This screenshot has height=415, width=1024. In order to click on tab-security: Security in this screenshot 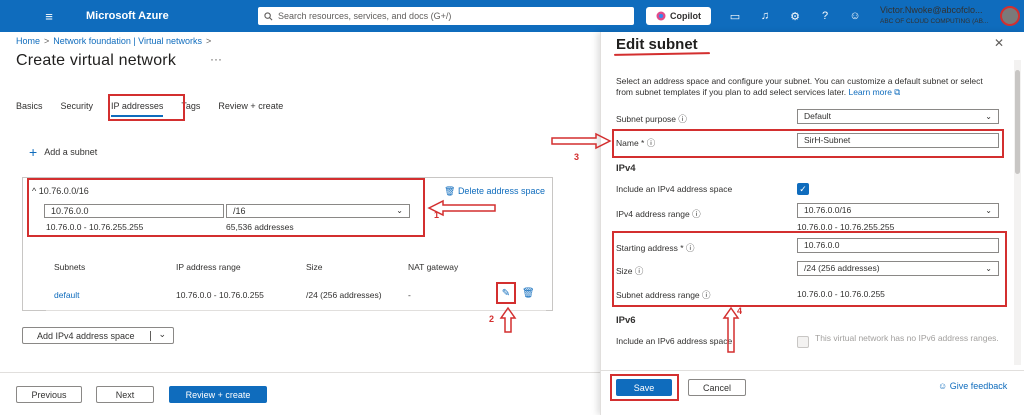, I will do `click(77, 109)`.